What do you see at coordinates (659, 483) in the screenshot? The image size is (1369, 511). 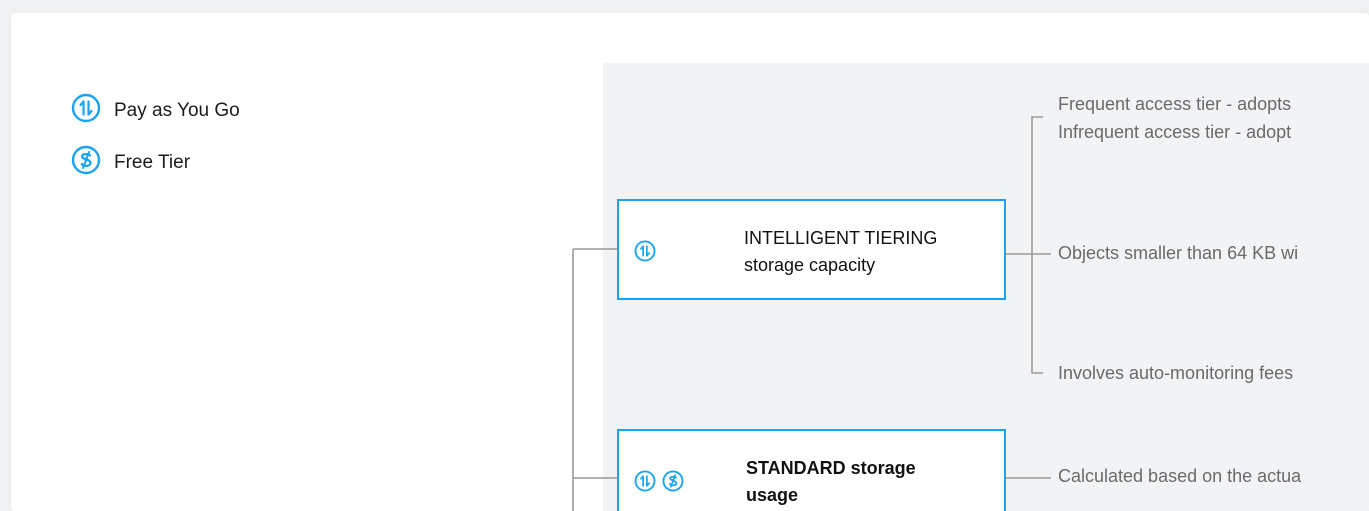 I see `node-standard-icons` at bounding box center [659, 483].